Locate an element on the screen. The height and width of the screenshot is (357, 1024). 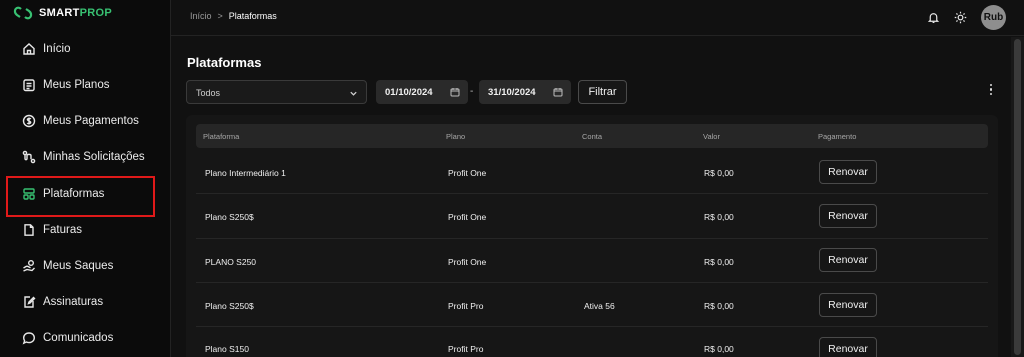
filter-button: Filtrar is located at coordinates (602, 92).